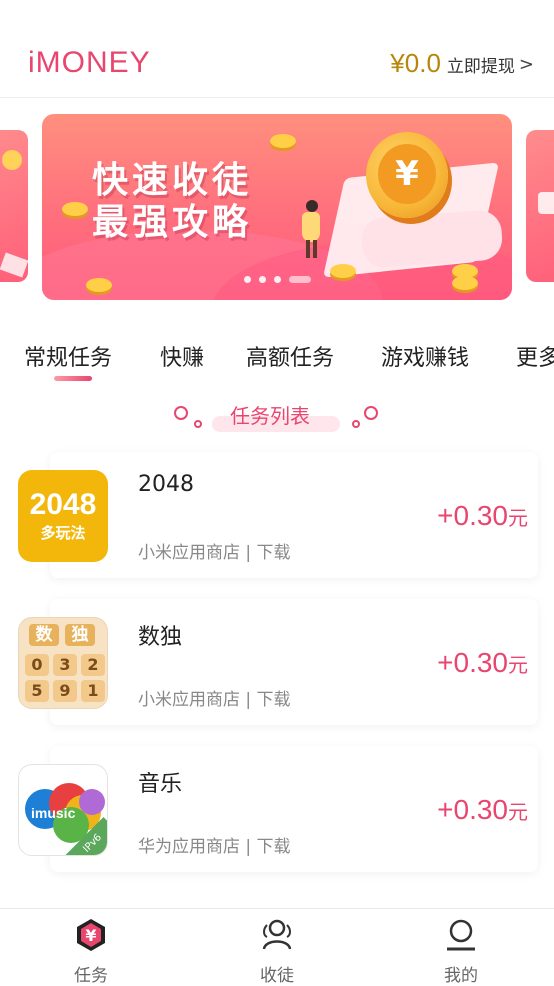 Image resolution: width=554 pixels, height=986 pixels. What do you see at coordinates (526, 64) in the screenshot?
I see `chevron-right-icon: >` at bounding box center [526, 64].